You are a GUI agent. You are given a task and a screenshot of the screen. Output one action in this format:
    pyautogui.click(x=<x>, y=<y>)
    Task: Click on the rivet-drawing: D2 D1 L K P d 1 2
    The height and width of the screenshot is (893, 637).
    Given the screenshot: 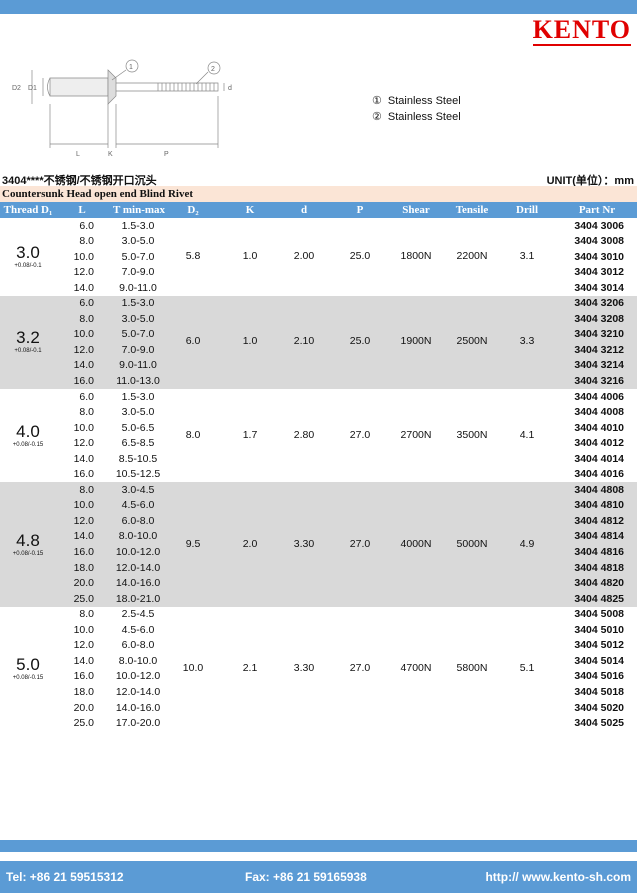 What is the action you would take?
    pyautogui.click(x=122, y=108)
    